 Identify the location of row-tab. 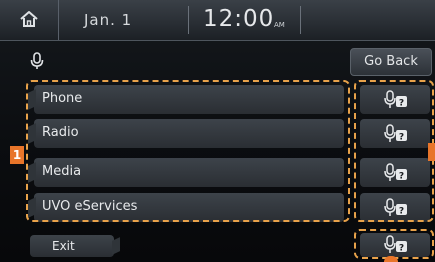
(116, 246).